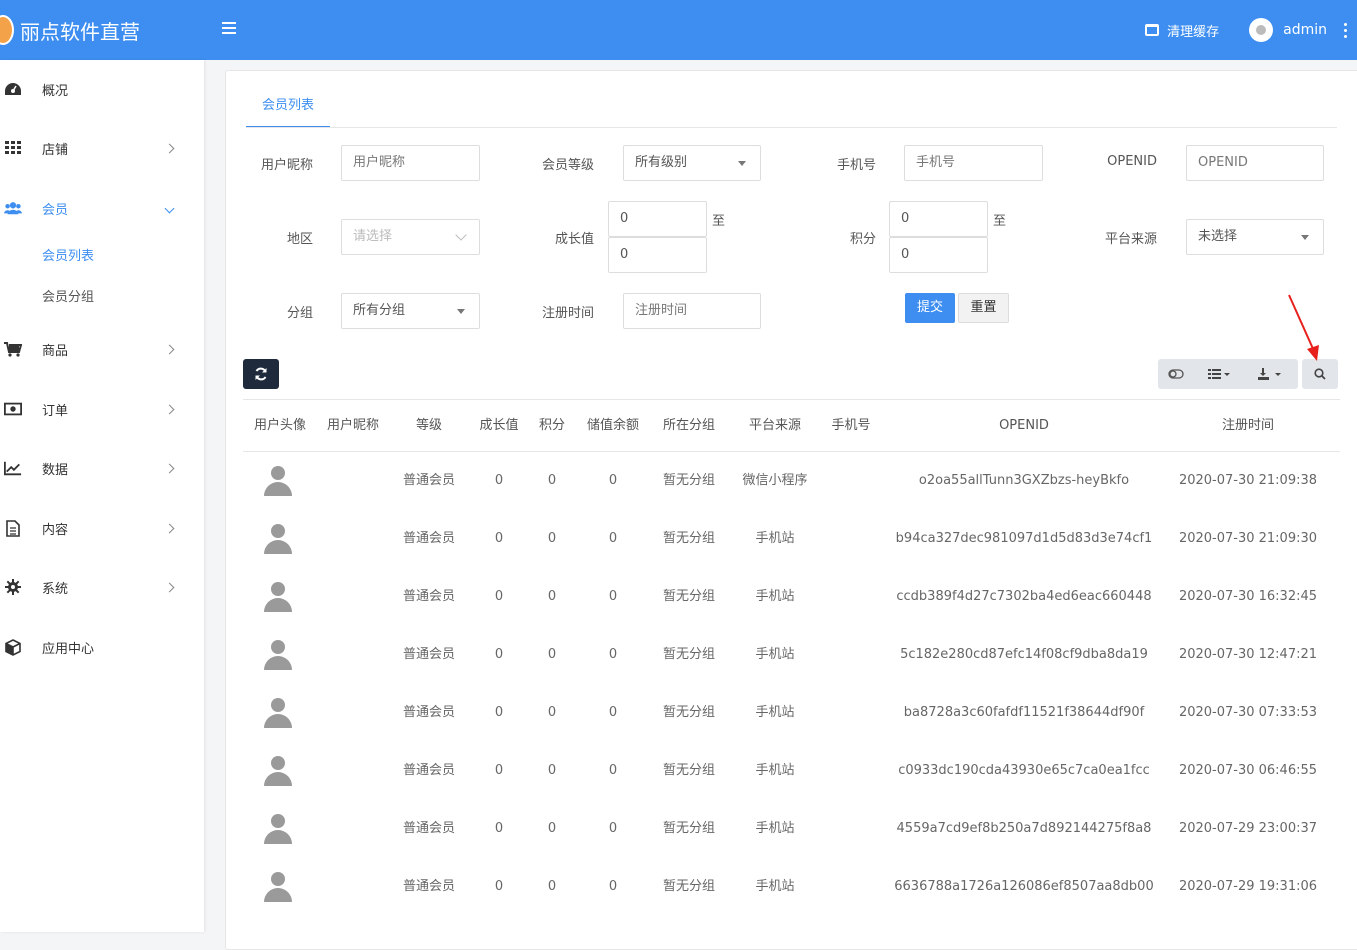 The height and width of the screenshot is (950, 1357). What do you see at coordinates (1248, 654) in the screenshot?
I see `row-regtime: 2020-07-30 12:47:21` at bounding box center [1248, 654].